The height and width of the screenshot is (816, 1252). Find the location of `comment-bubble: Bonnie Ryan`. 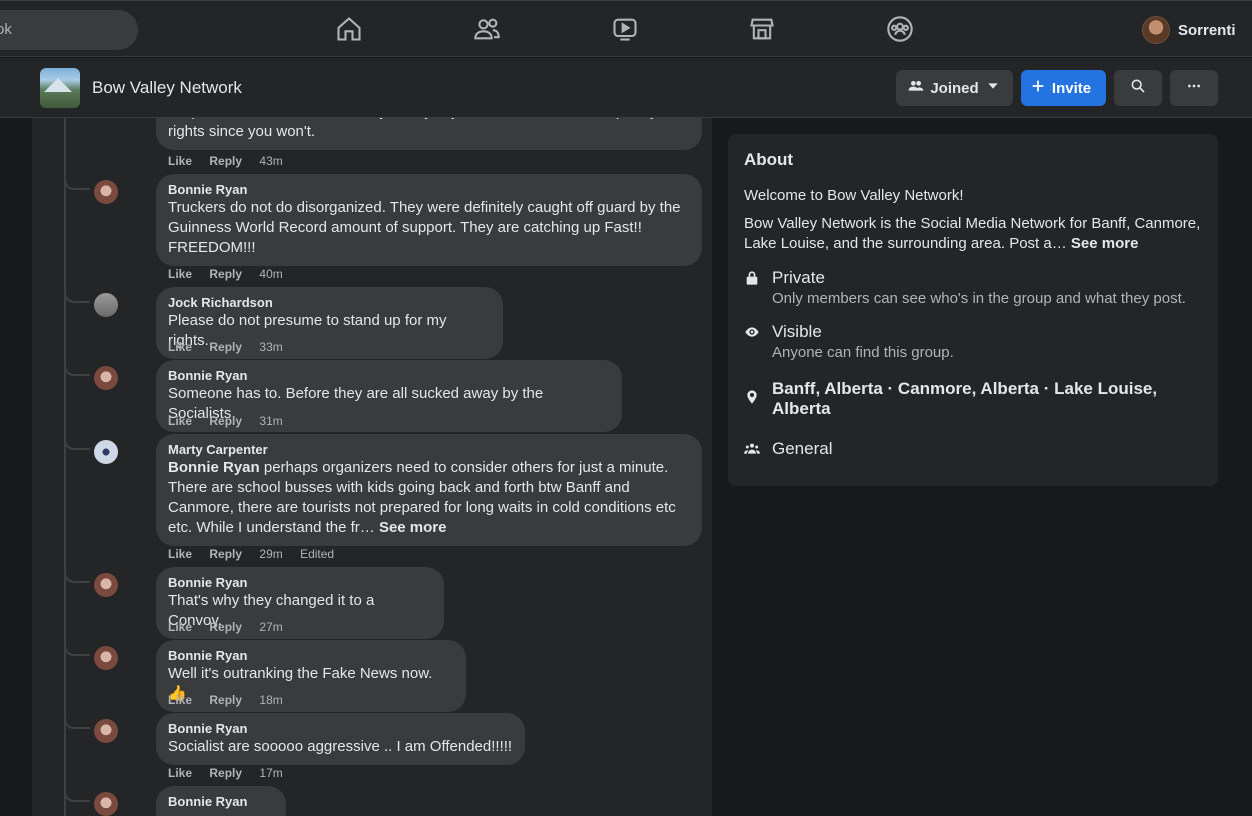

comment-bubble: Bonnie Ryan is located at coordinates (221, 801).